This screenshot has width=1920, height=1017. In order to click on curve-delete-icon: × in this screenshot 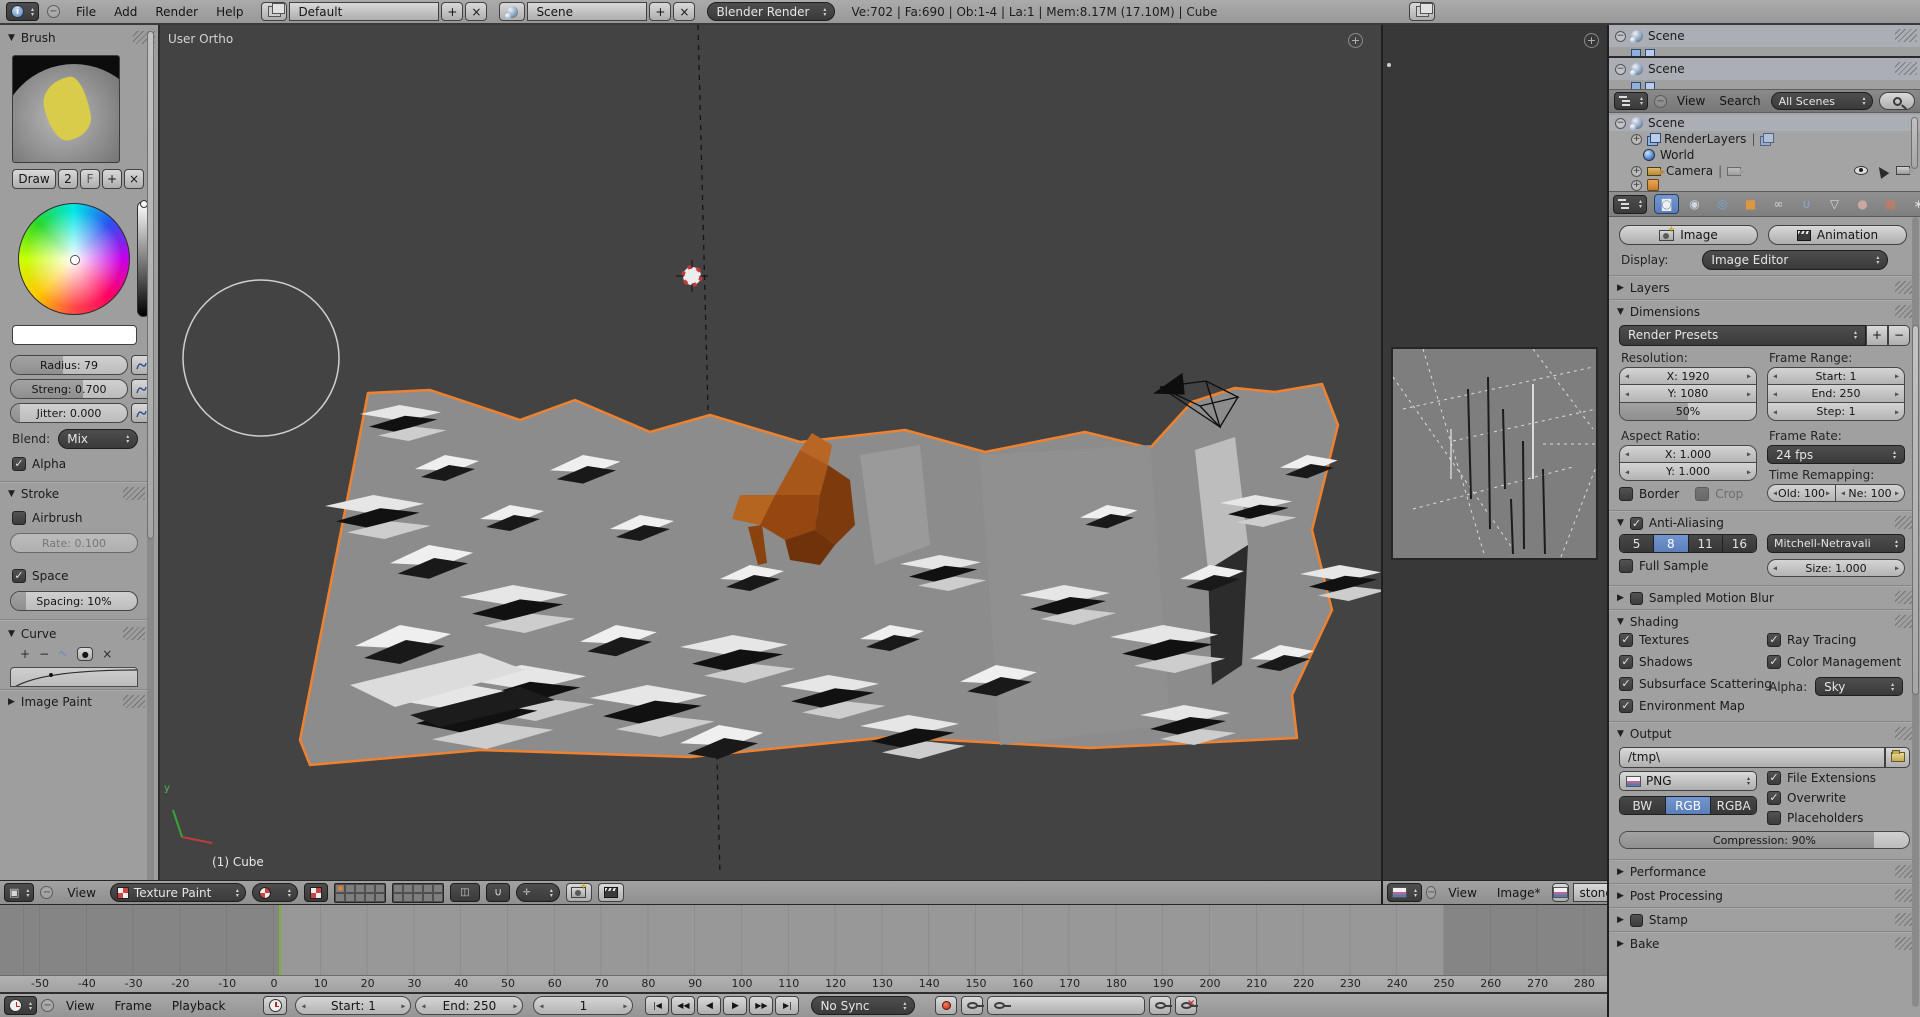, I will do `click(107, 654)`.